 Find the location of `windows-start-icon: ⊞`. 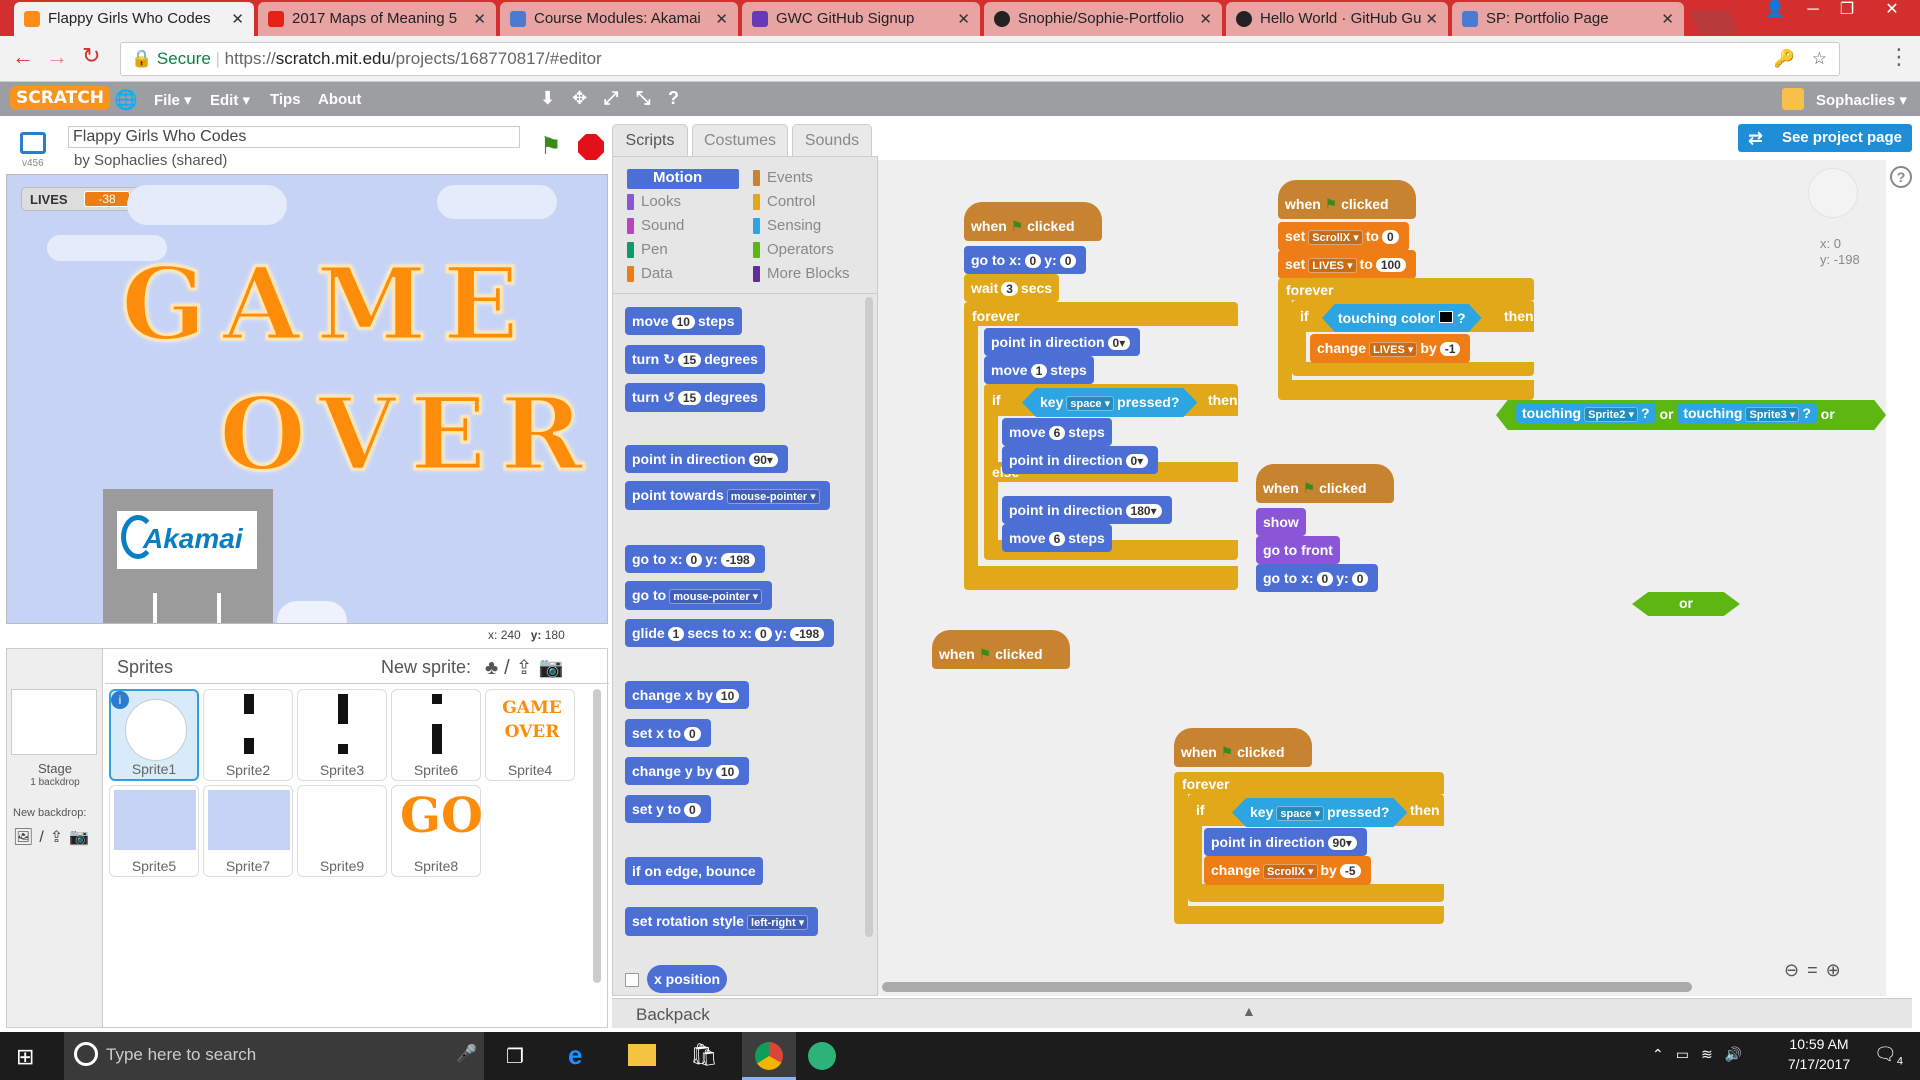

windows-start-icon: ⊞ is located at coordinates (25, 1057).